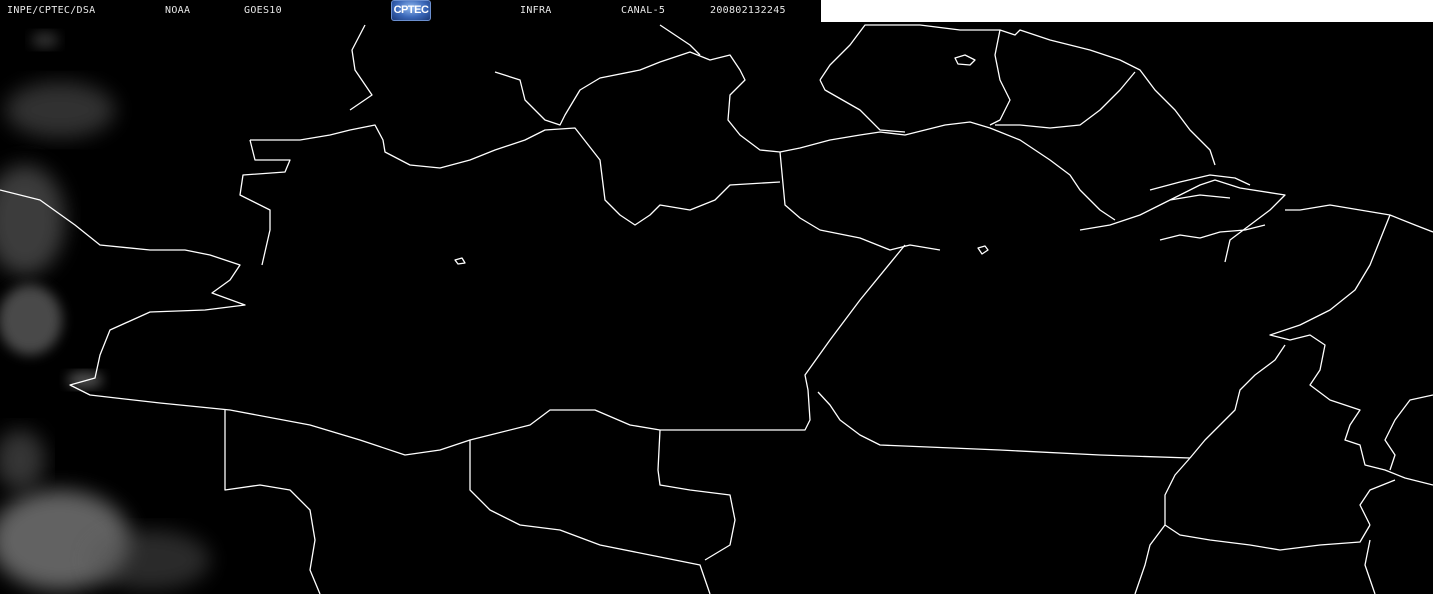 The height and width of the screenshot is (594, 1433). What do you see at coordinates (748, 10) in the screenshot?
I see `header-timestamp: 200802132245` at bounding box center [748, 10].